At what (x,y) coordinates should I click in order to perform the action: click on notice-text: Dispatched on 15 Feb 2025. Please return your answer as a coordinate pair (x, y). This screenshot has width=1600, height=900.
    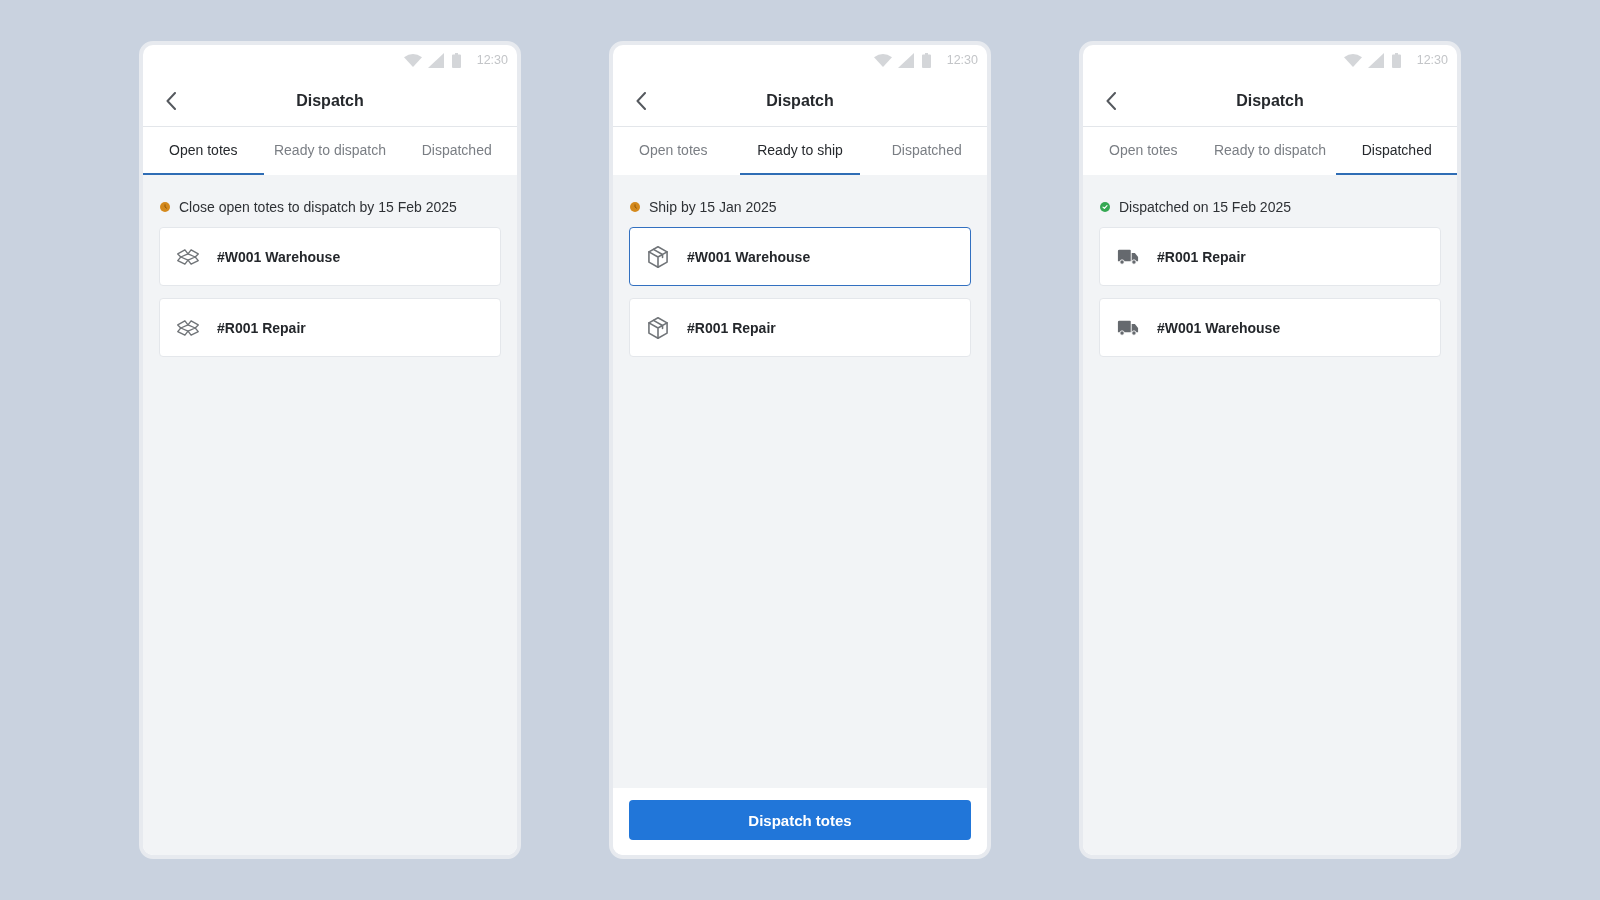
    Looking at the image, I should click on (1205, 207).